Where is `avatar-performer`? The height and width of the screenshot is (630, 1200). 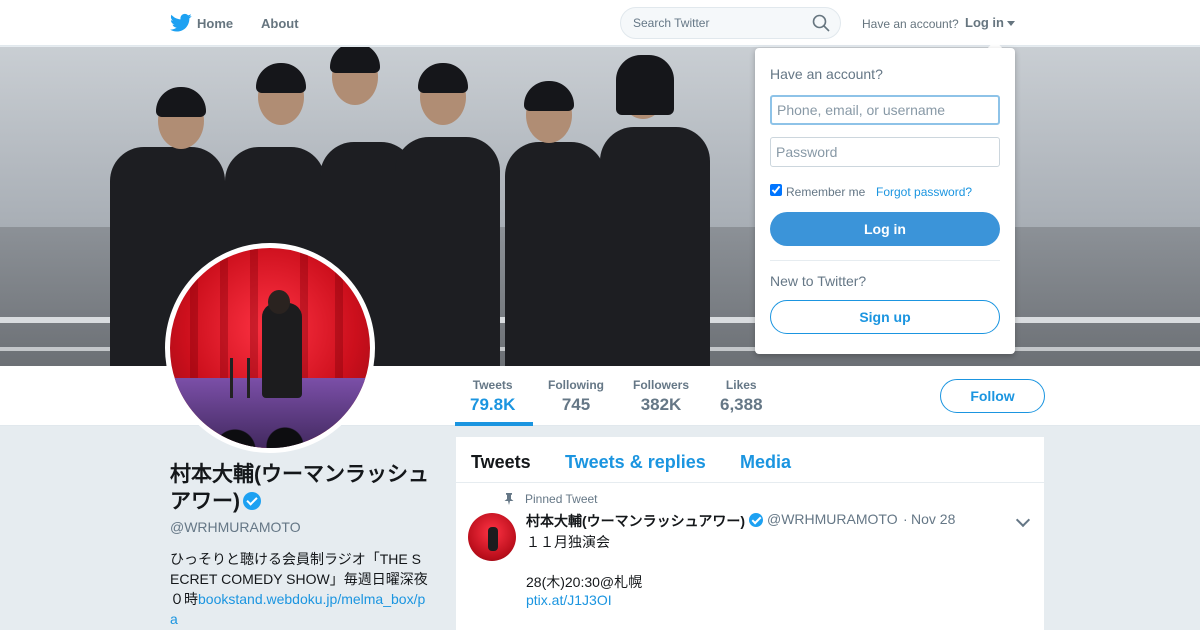
avatar-performer is located at coordinates (282, 350).